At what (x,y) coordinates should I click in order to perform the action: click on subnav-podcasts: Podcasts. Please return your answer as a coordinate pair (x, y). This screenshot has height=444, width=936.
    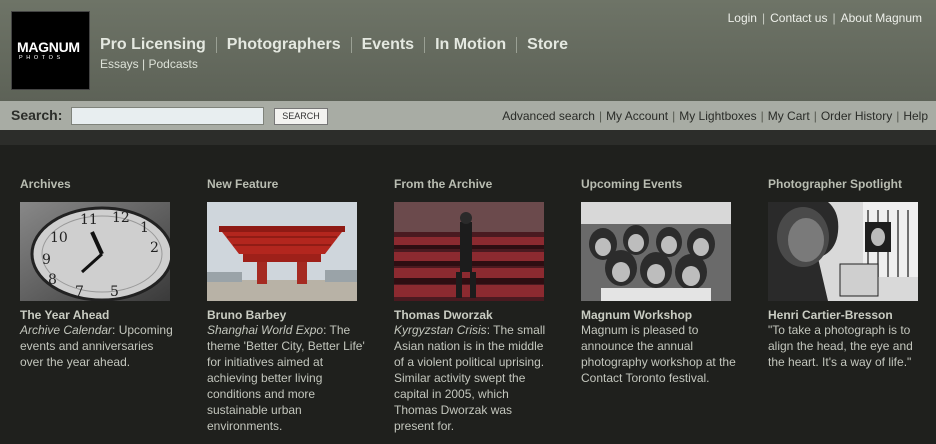
    Looking at the image, I should click on (172, 64).